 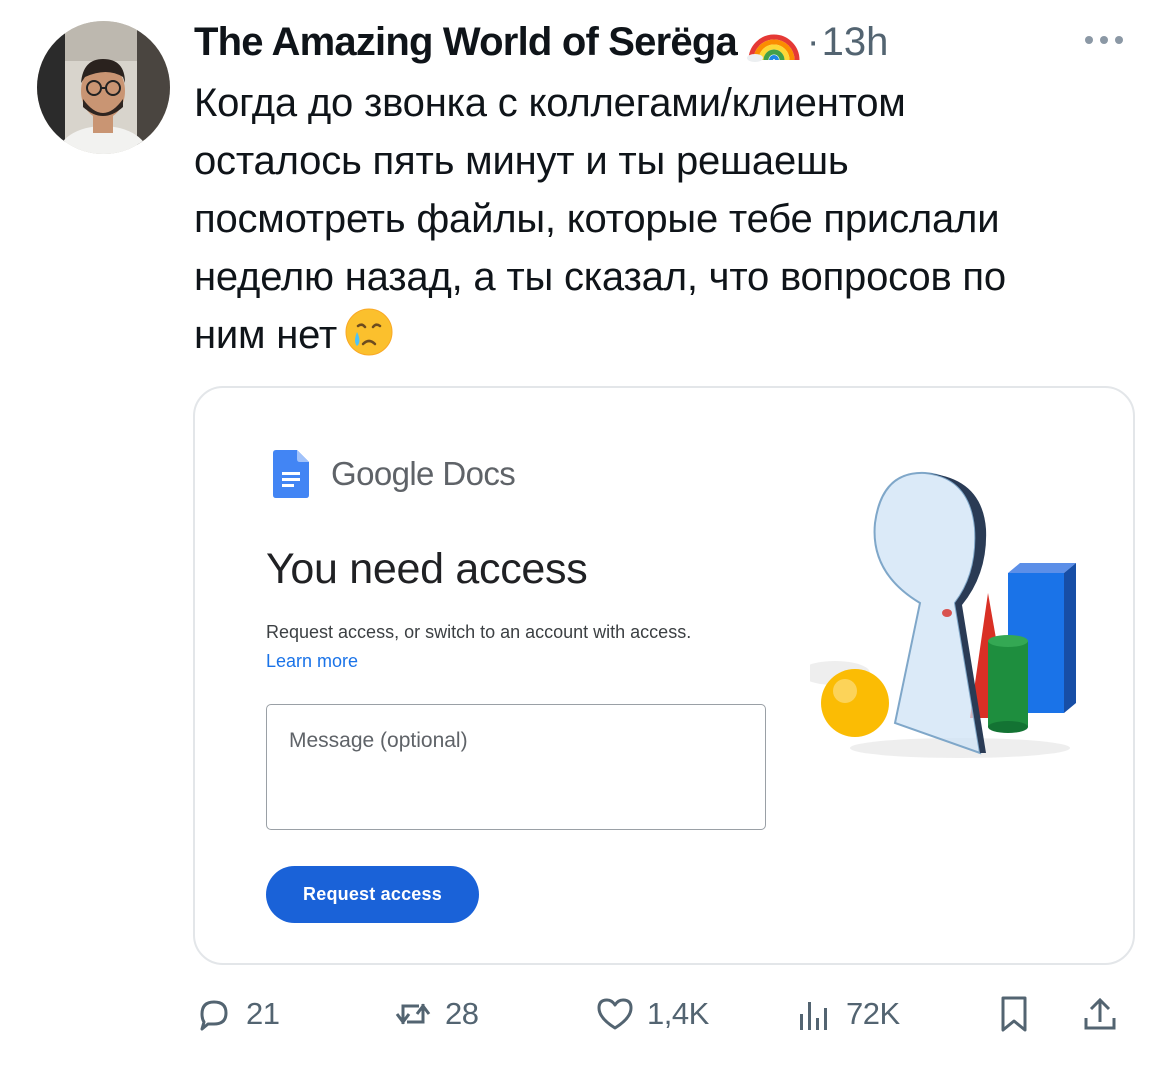 I want to click on like-count: 1,4K, so click(x=678, y=1013).